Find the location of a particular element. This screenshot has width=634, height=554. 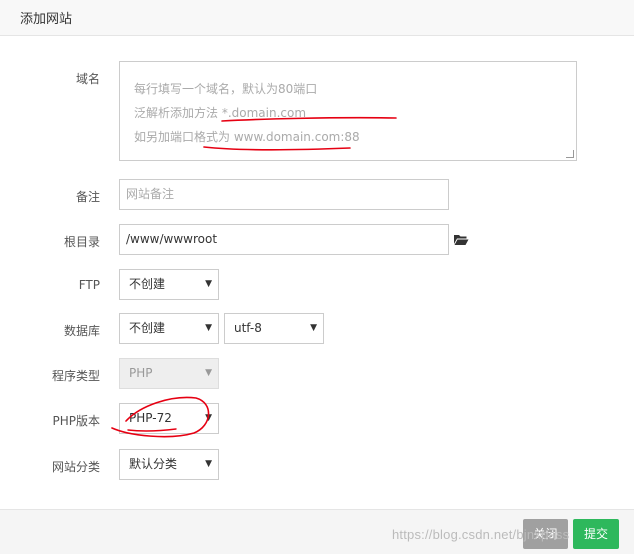

category-select-value: 默认分类 is located at coordinates (153, 464).